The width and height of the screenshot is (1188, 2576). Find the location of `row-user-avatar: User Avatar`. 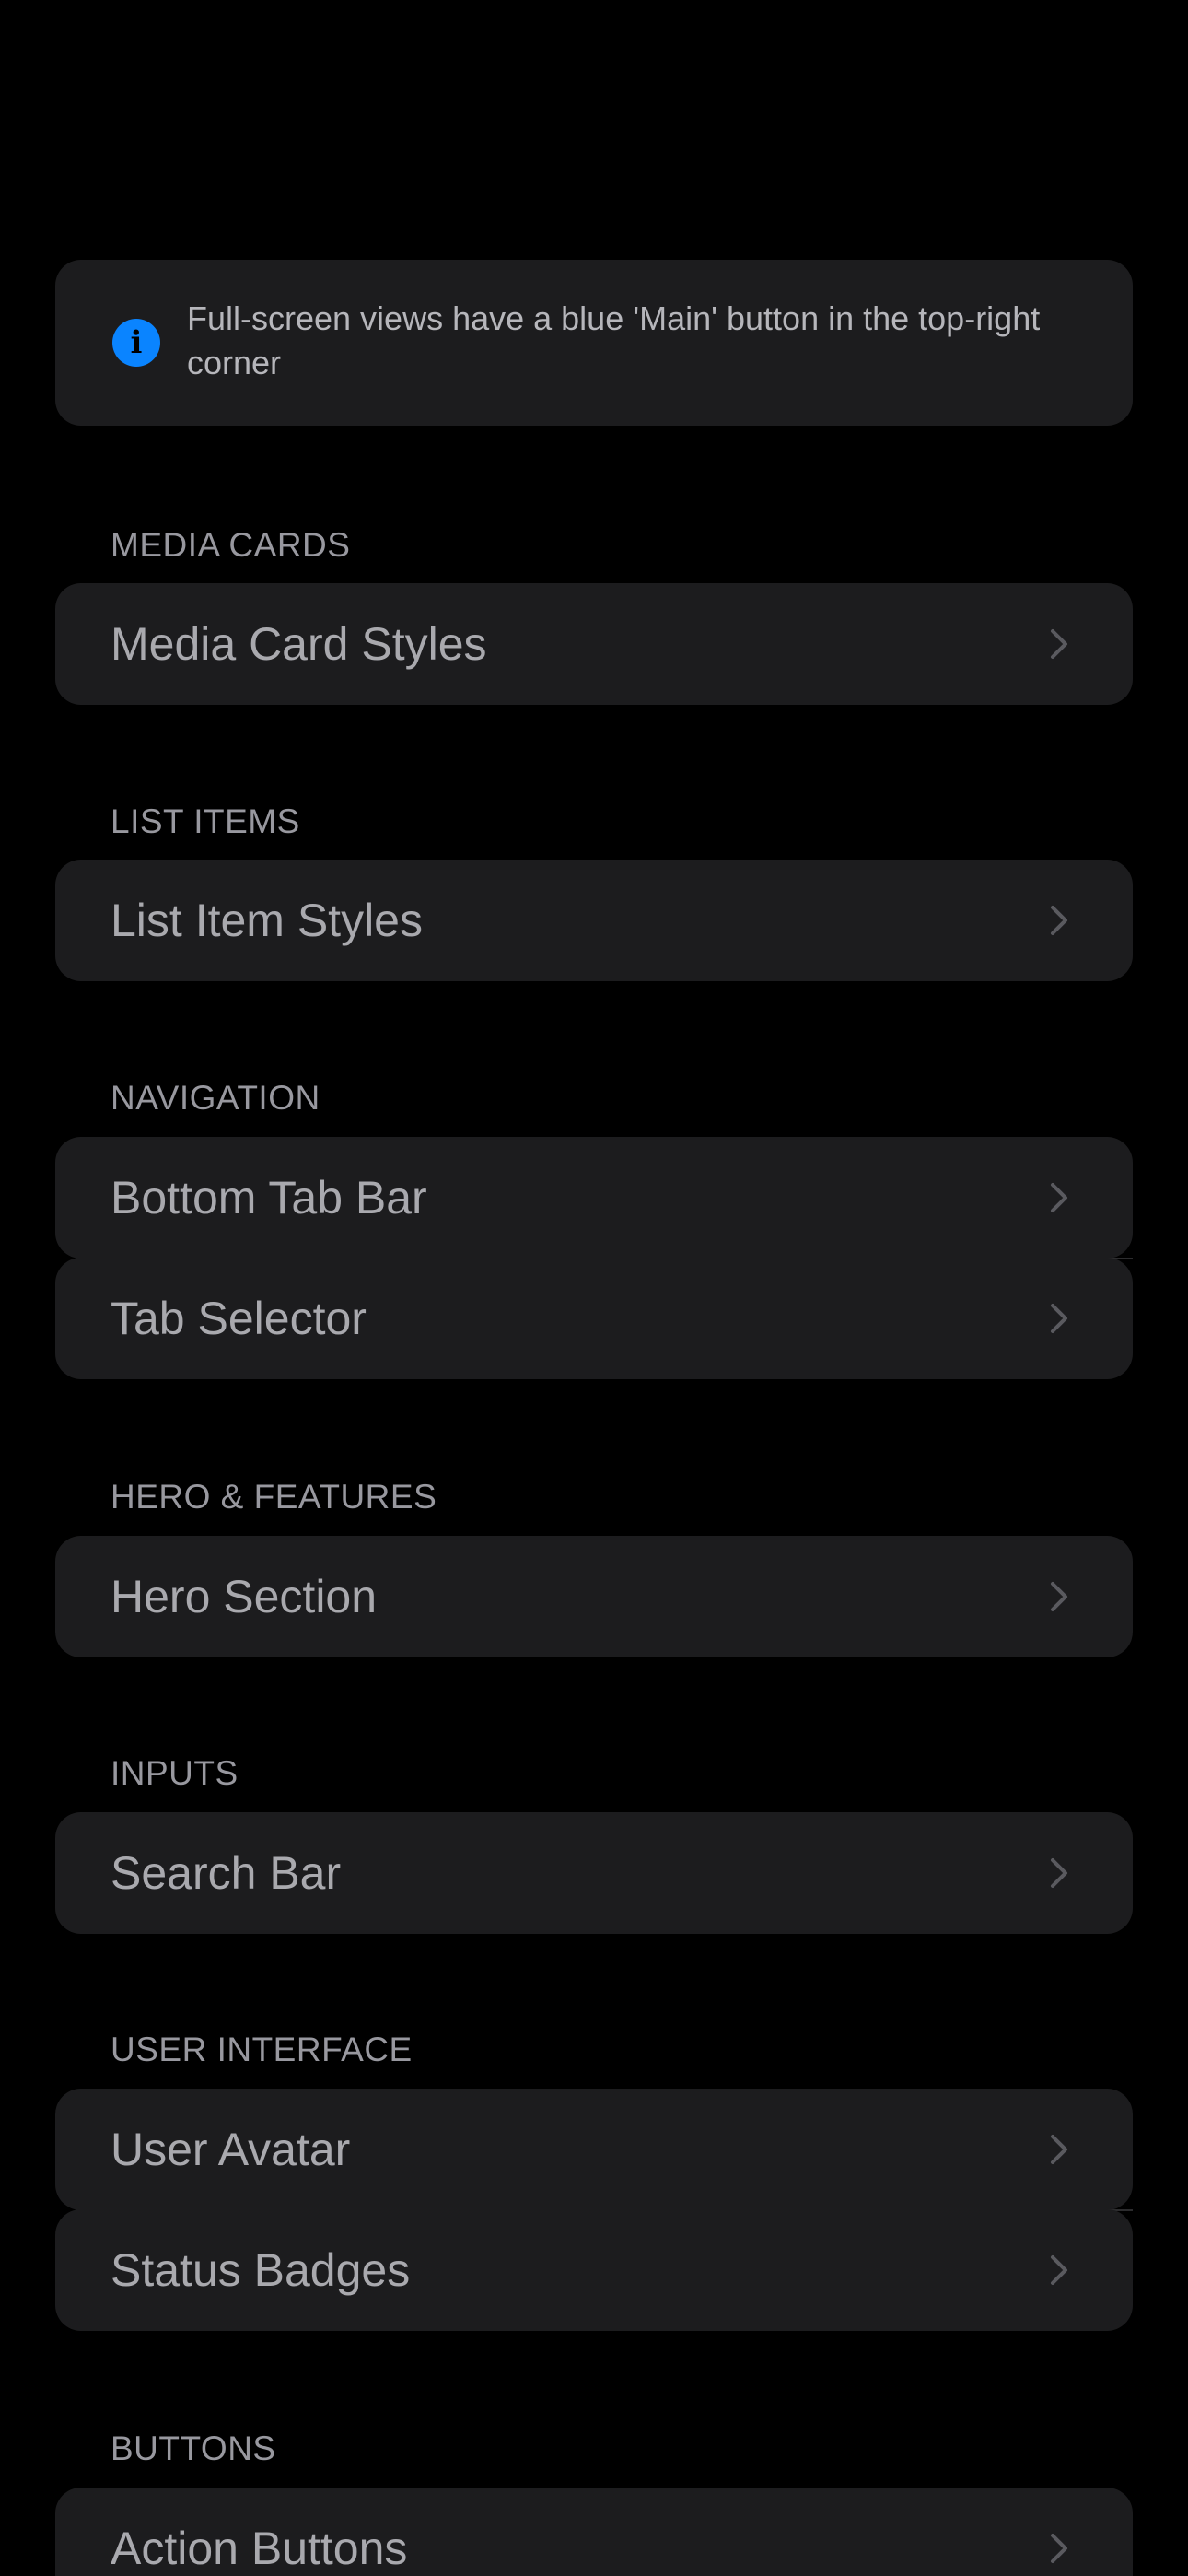

row-user-avatar: User Avatar is located at coordinates (594, 2149).